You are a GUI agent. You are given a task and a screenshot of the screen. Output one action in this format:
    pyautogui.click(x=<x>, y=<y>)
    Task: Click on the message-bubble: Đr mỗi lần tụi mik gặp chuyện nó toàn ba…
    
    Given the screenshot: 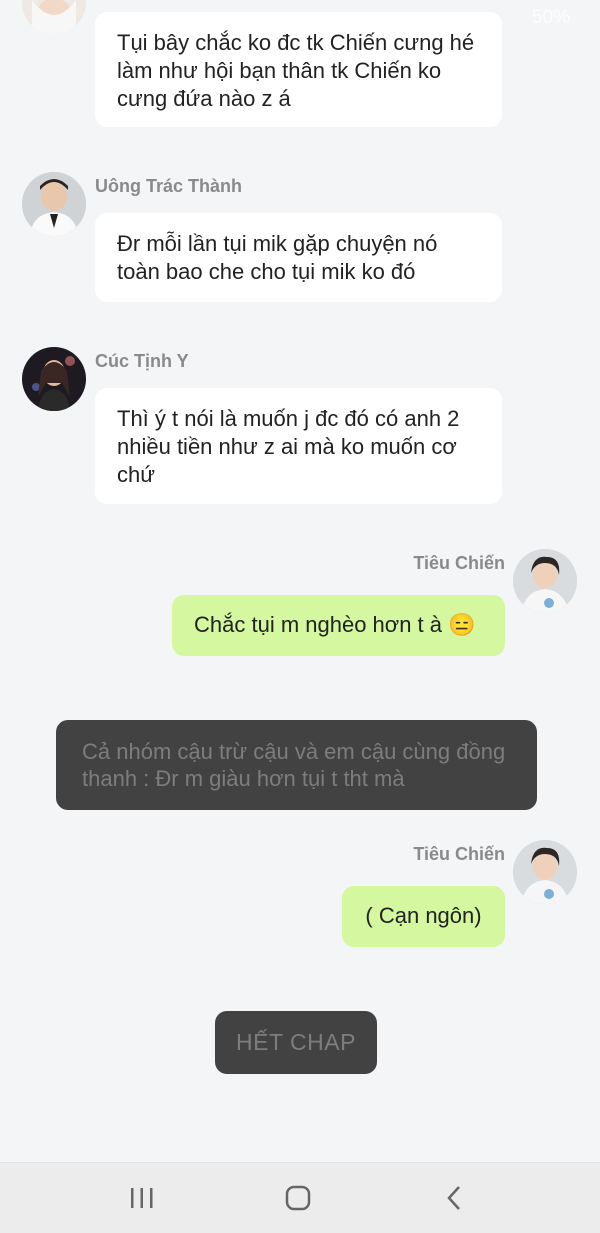 What is the action you would take?
    pyautogui.click(x=298, y=257)
    